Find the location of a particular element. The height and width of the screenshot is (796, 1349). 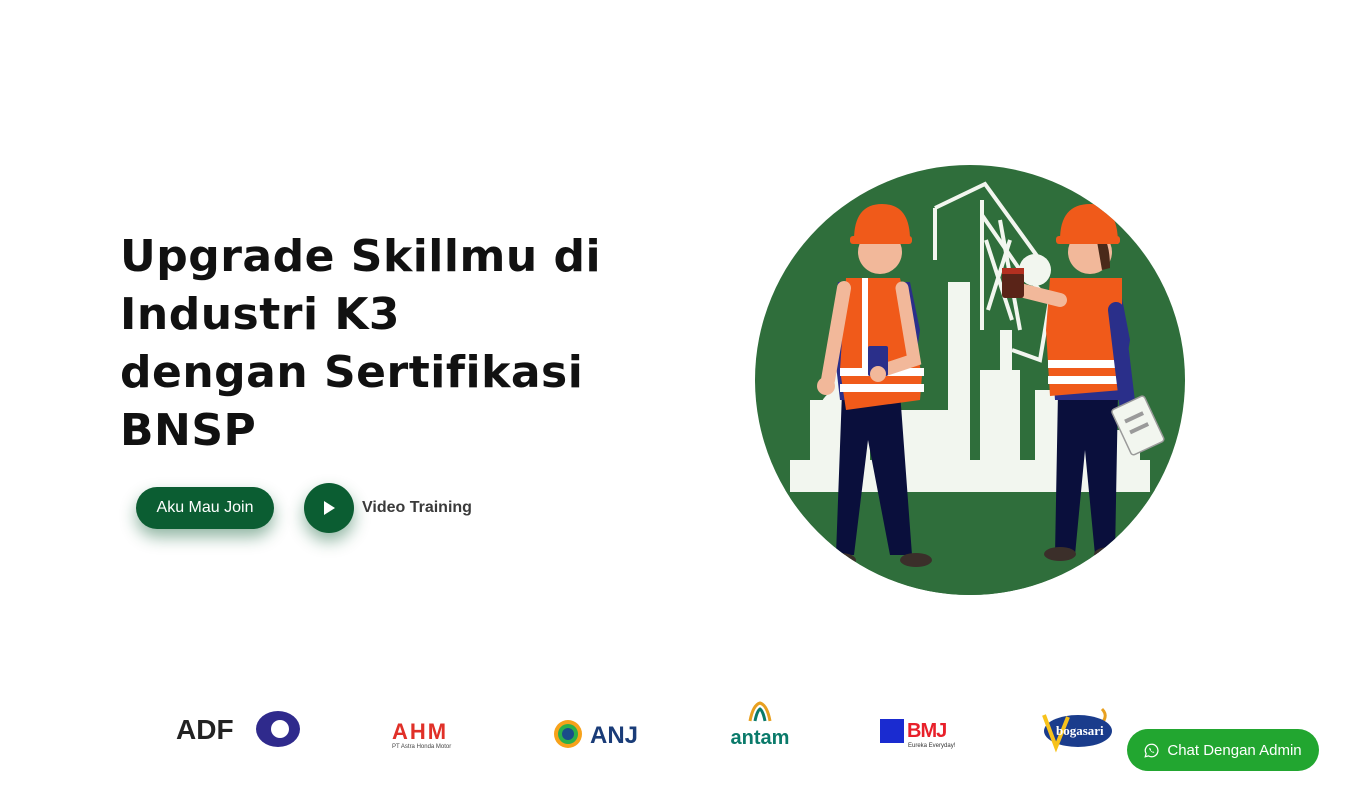

svg-text: ANJ is located at coordinates (614, 735).